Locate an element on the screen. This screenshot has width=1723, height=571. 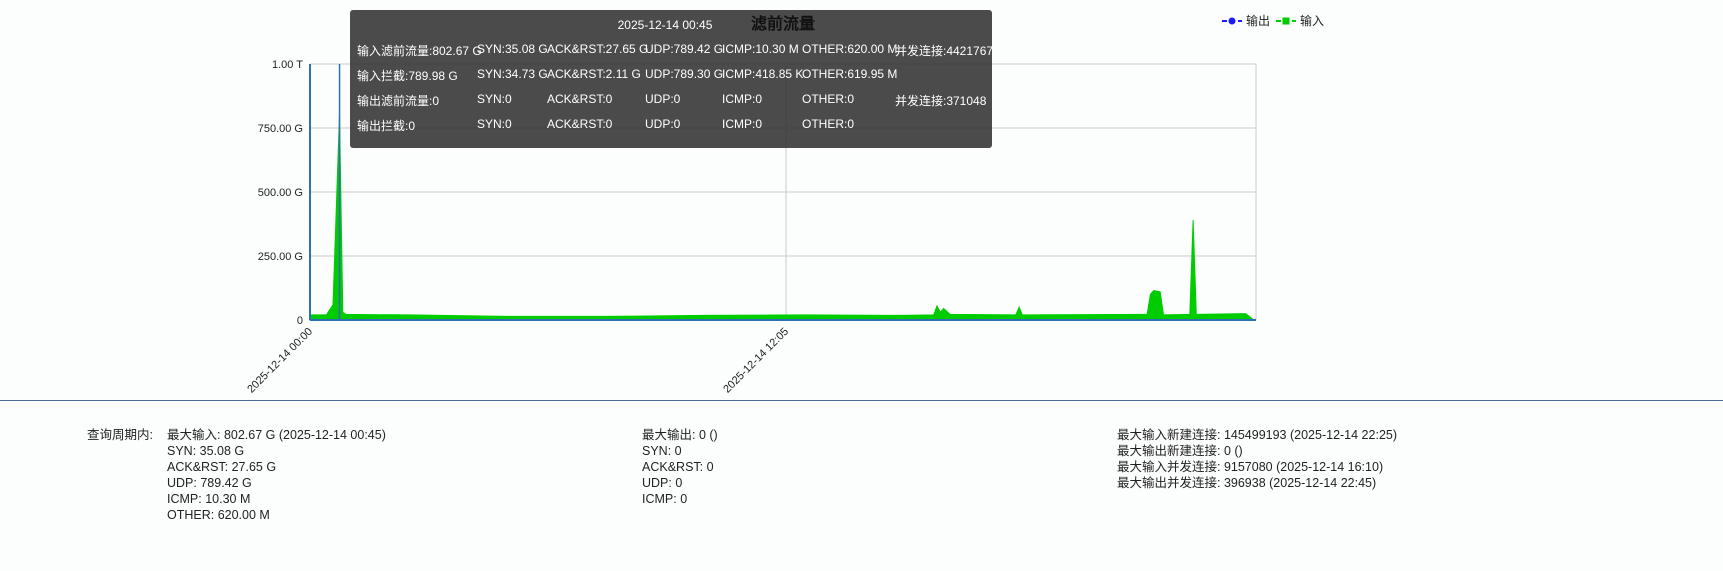
tooltip-time: 2025-12-14 00:45 is located at coordinates (665, 25).